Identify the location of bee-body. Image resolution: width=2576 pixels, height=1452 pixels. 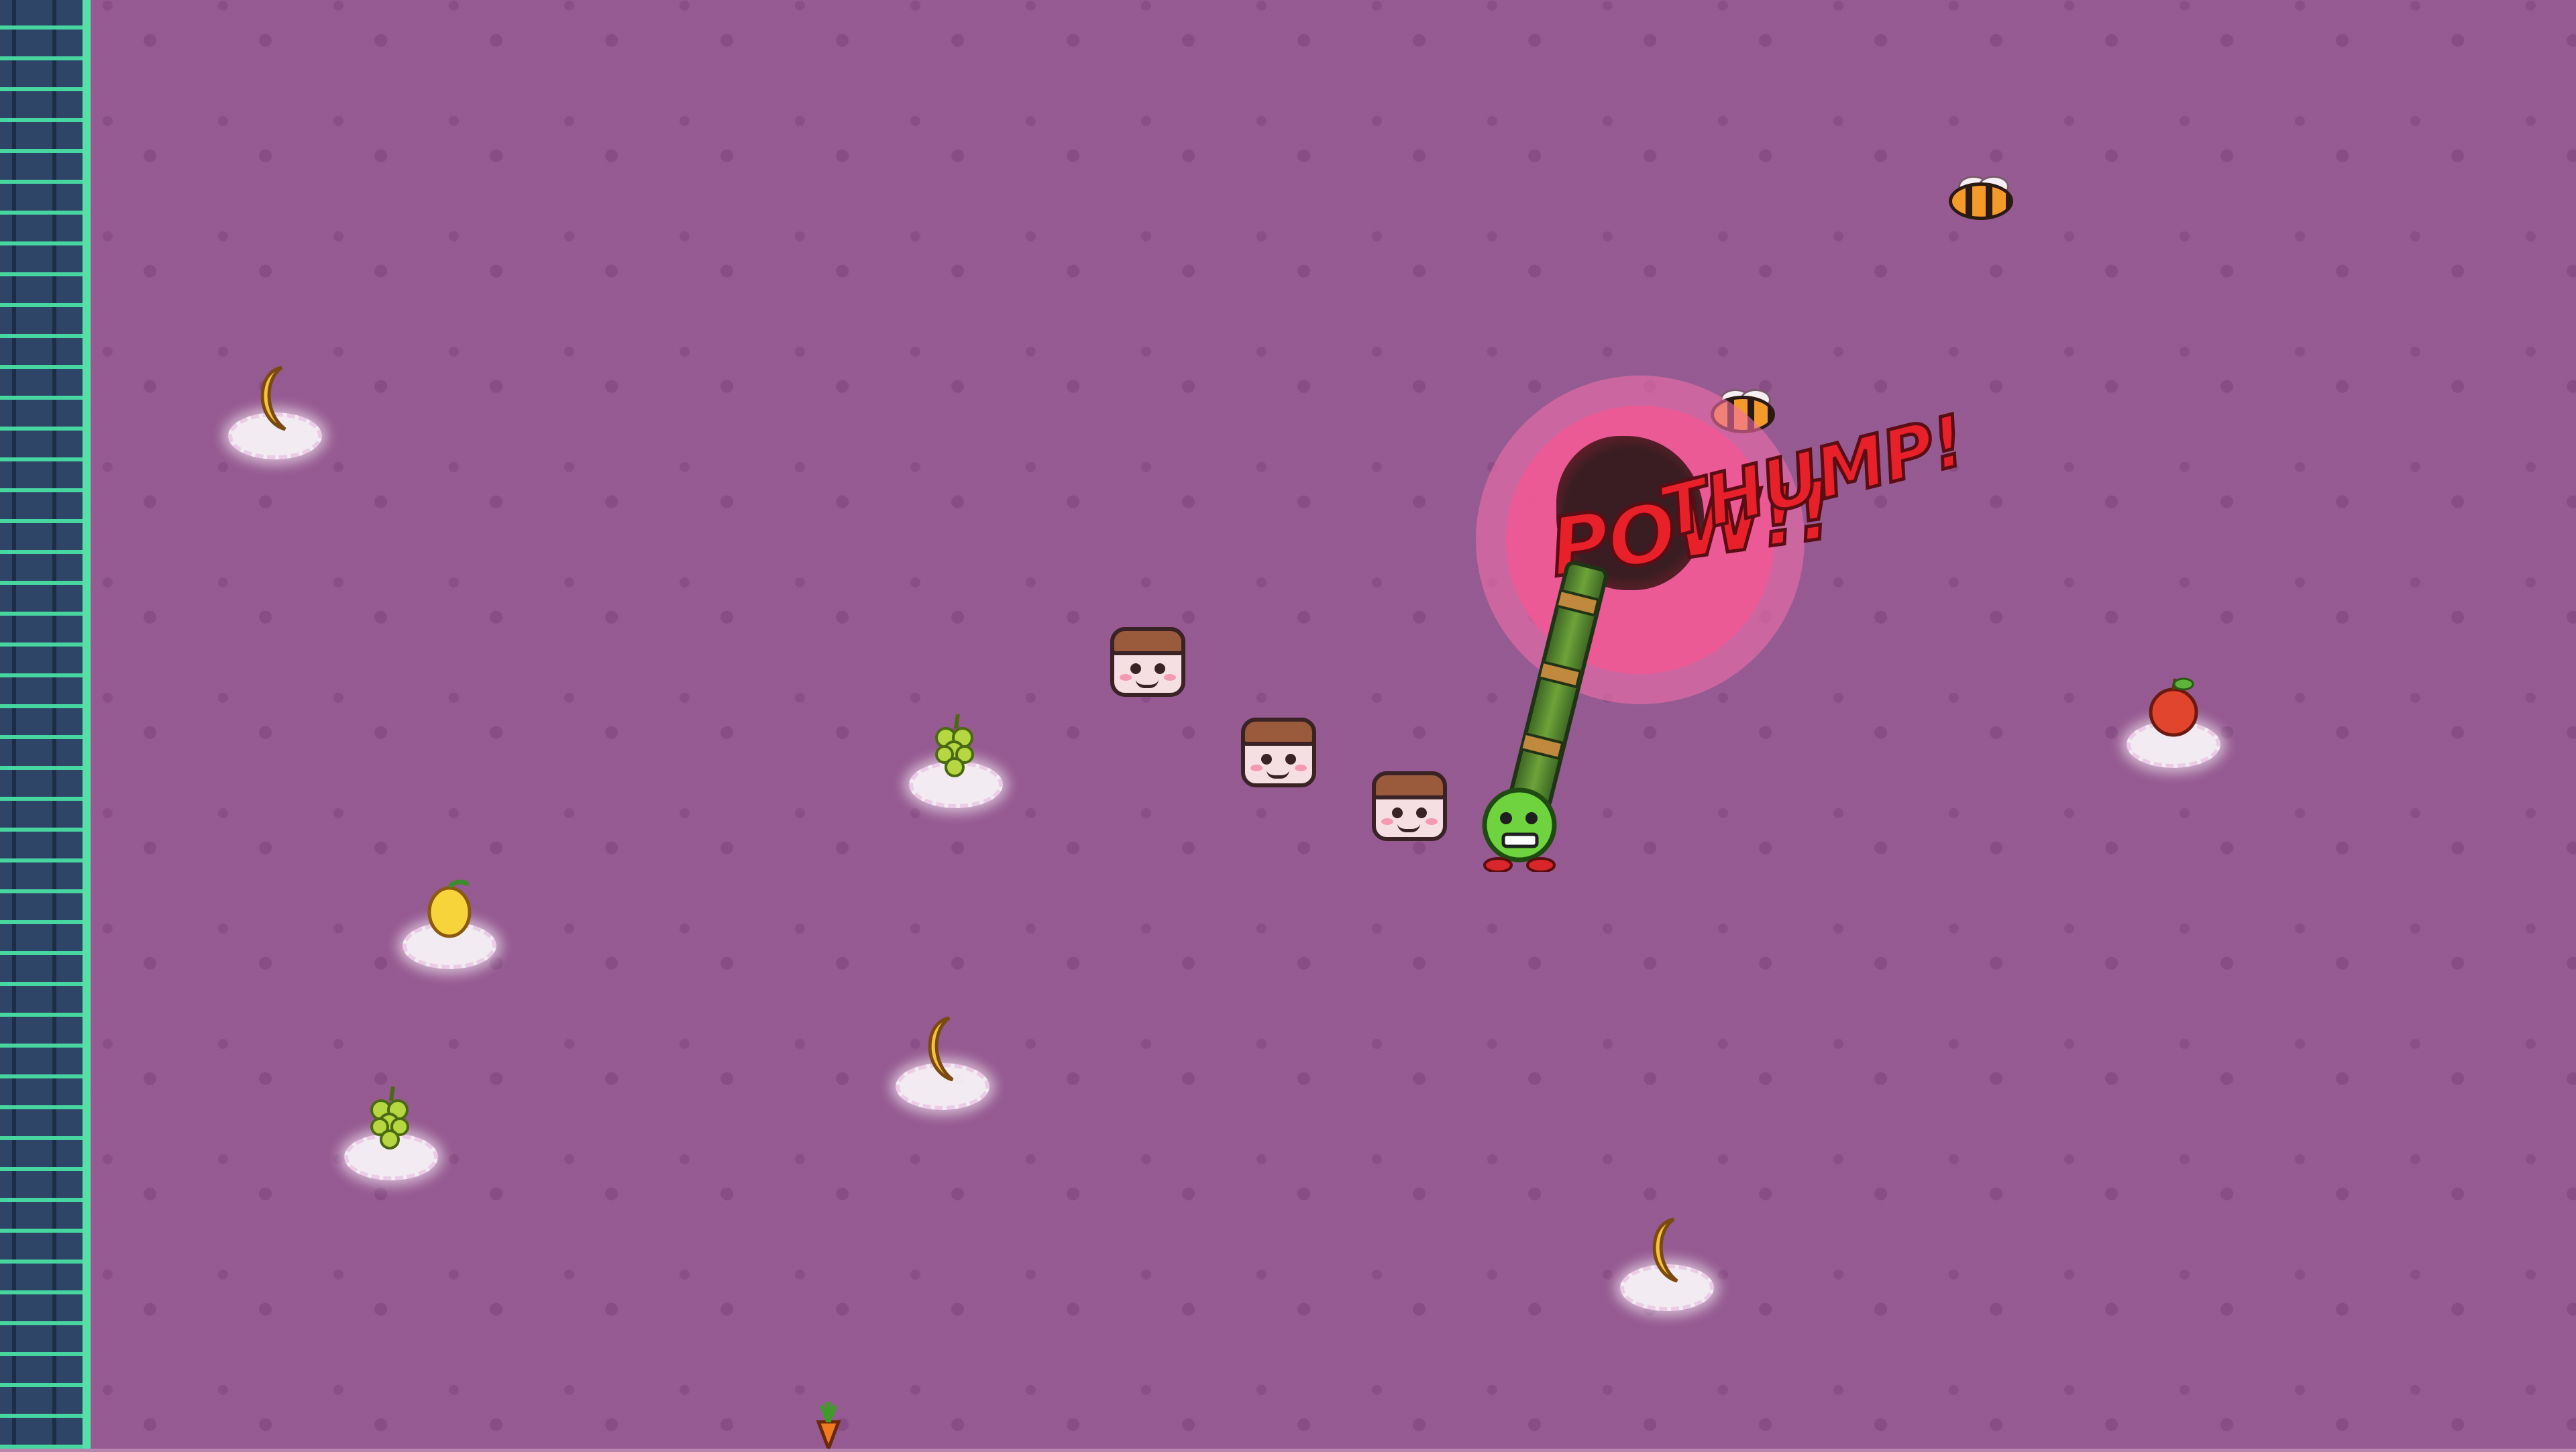
(1981, 201).